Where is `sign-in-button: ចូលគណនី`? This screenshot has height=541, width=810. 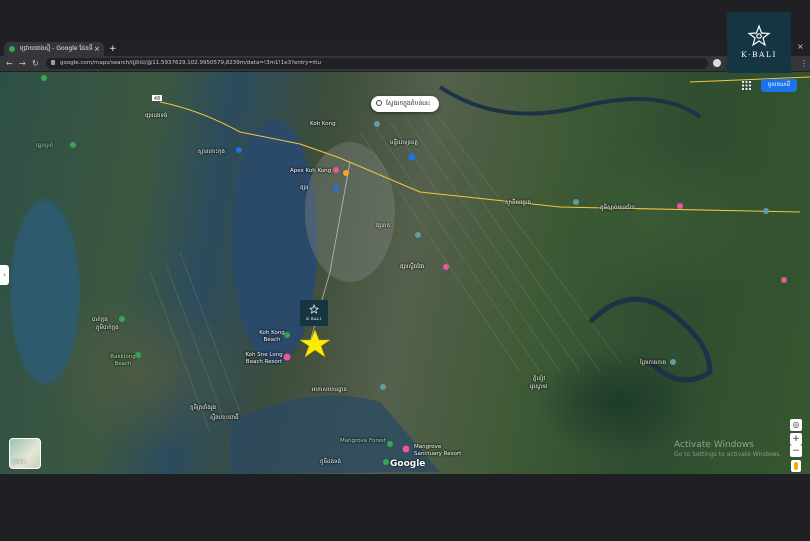
sign-in-button: ចូលគណនី is located at coordinates (779, 85).